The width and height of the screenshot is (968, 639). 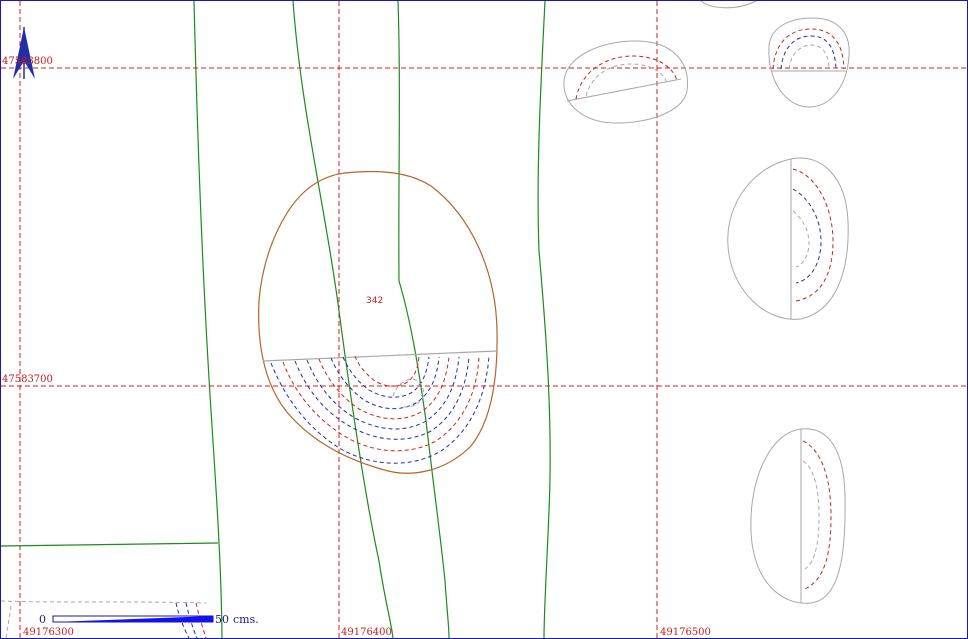 I want to click on pit-middle-right, so click(x=788, y=238).